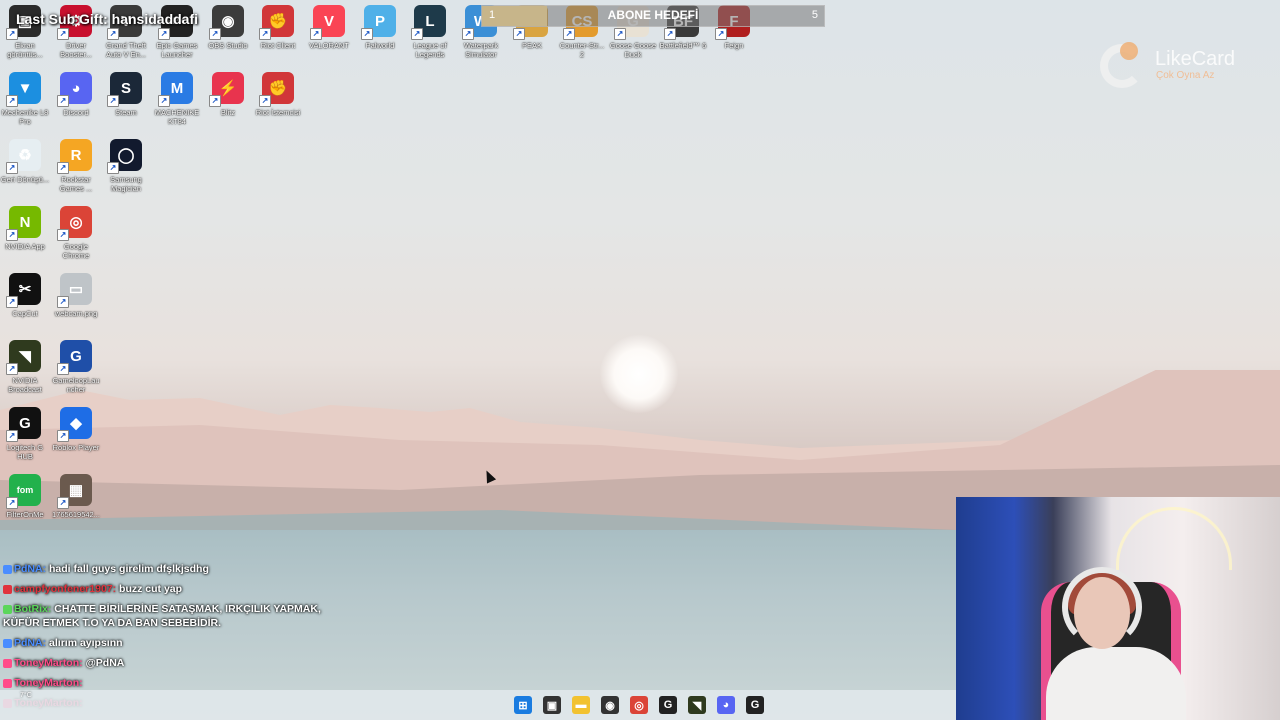 Image resolution: width=1280 pixels, height=720 pixels. What do you see at coordinates (478, 705) in the screenshot?
I see `windows-taskbar: ⊞ ▣ ▬ ◉ ◎ G ◥ ◕ G` at bounding box center [478, 705].